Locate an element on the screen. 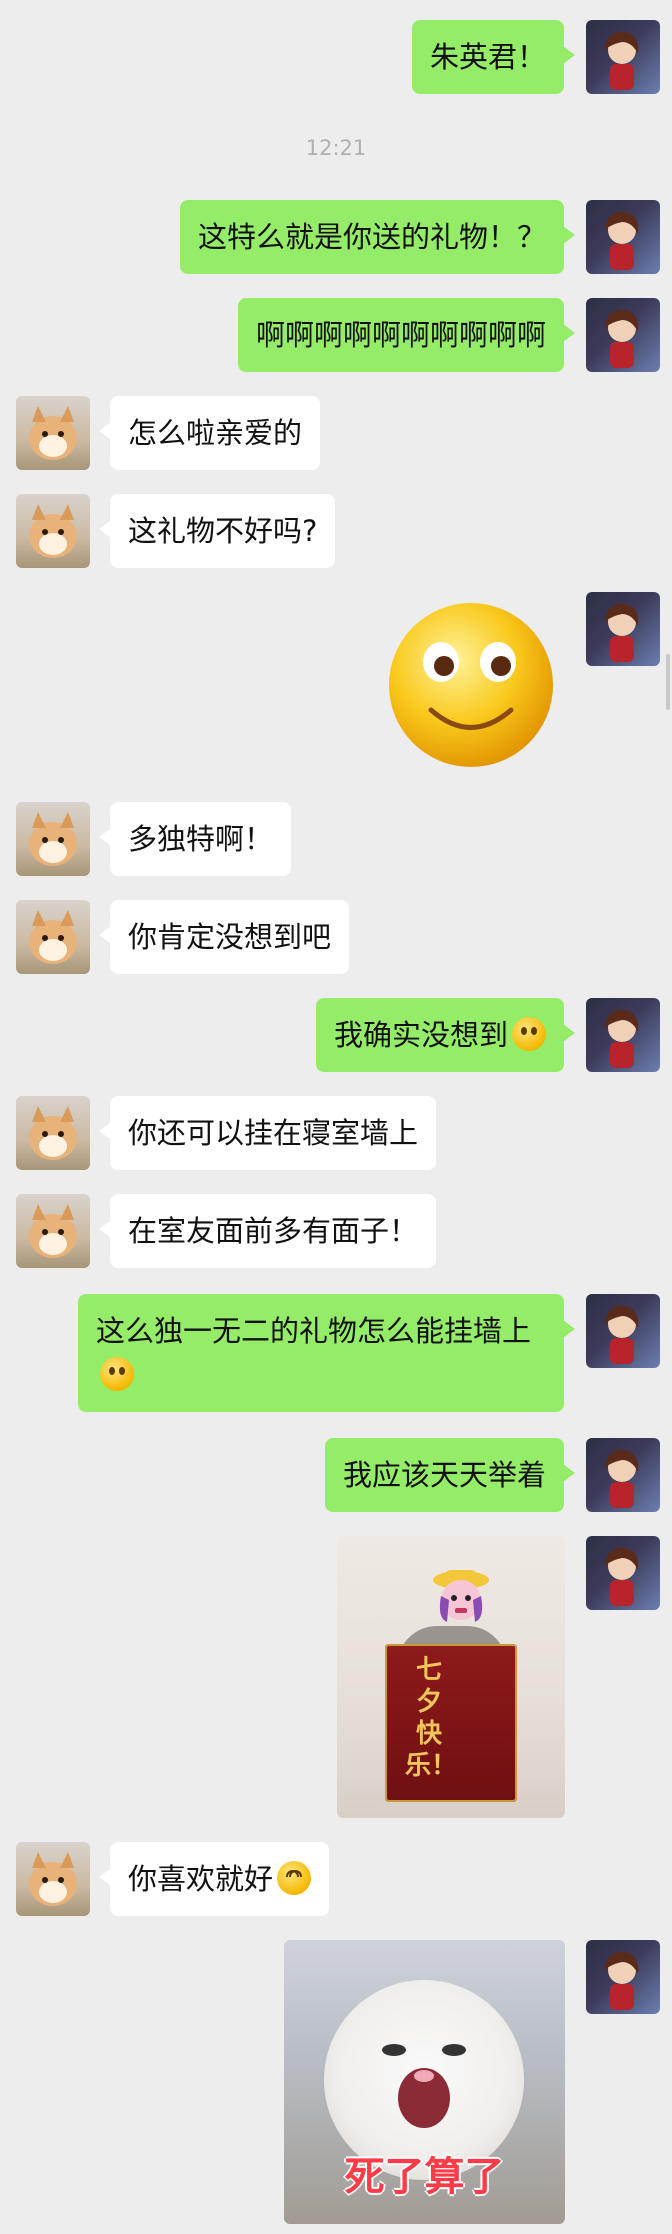  message-bubble-sent: 我应该天天举着 is located at coordinates (450, 1475).